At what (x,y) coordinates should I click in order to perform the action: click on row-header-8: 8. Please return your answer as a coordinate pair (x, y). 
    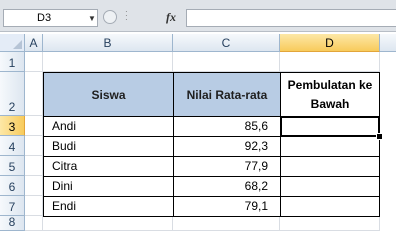
    Looking at the image, I should click on (12, 223).